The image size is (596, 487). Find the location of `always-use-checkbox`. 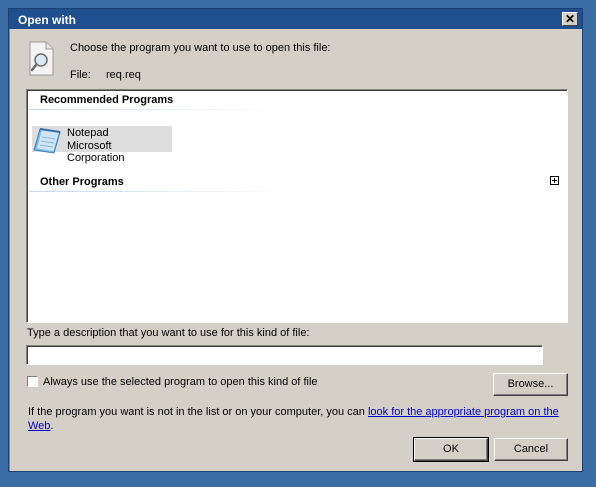

always-use-checkbox is located at coordinates (32, 381).